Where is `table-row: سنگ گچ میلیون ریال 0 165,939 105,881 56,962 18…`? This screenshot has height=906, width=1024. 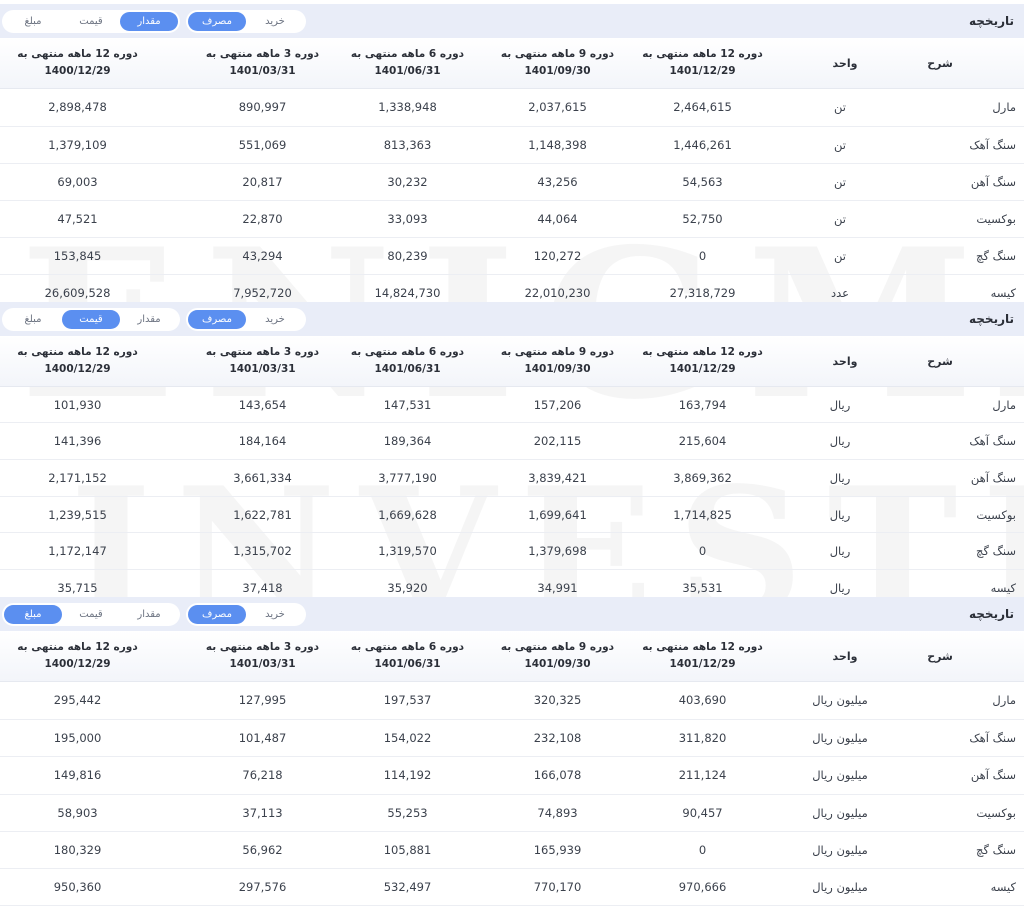 table-row: سنگ گچ میلیون ریال 0 165,939 105,881 56,962 18… is located at coordinates (512, 850).